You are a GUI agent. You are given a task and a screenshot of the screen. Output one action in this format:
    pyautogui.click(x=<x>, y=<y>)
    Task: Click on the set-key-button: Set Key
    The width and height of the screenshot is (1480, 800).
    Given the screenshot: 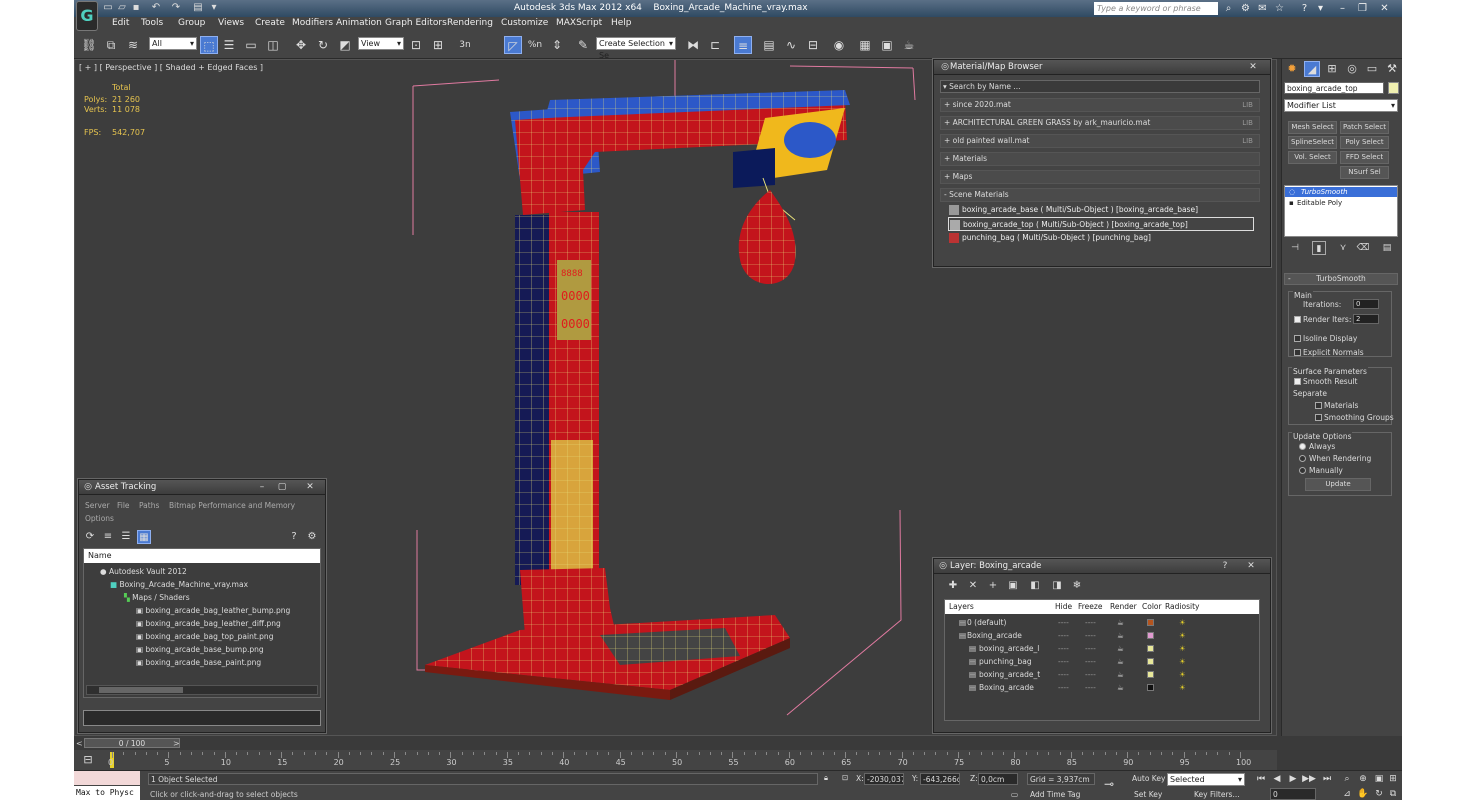 What is the action you would take?
    pyautogui.click(x=1148, y=794)
    